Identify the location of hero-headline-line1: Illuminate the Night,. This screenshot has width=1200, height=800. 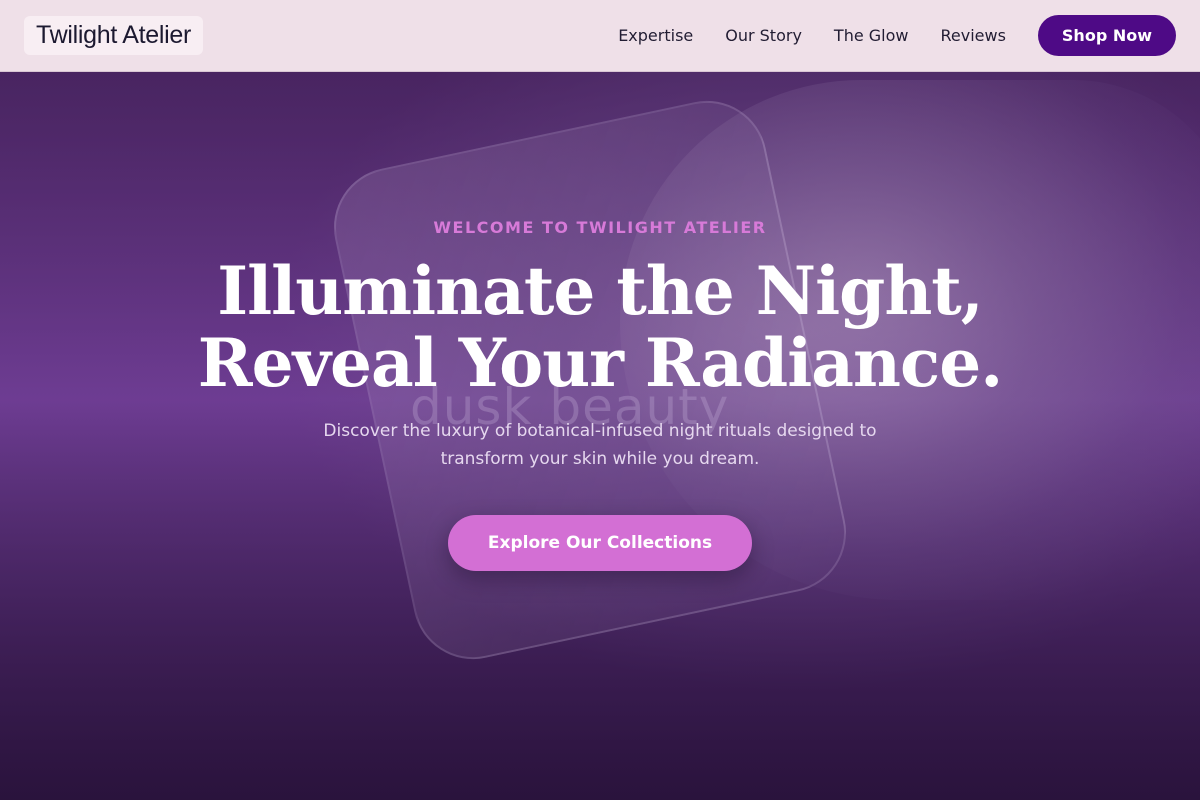
(600, 291).